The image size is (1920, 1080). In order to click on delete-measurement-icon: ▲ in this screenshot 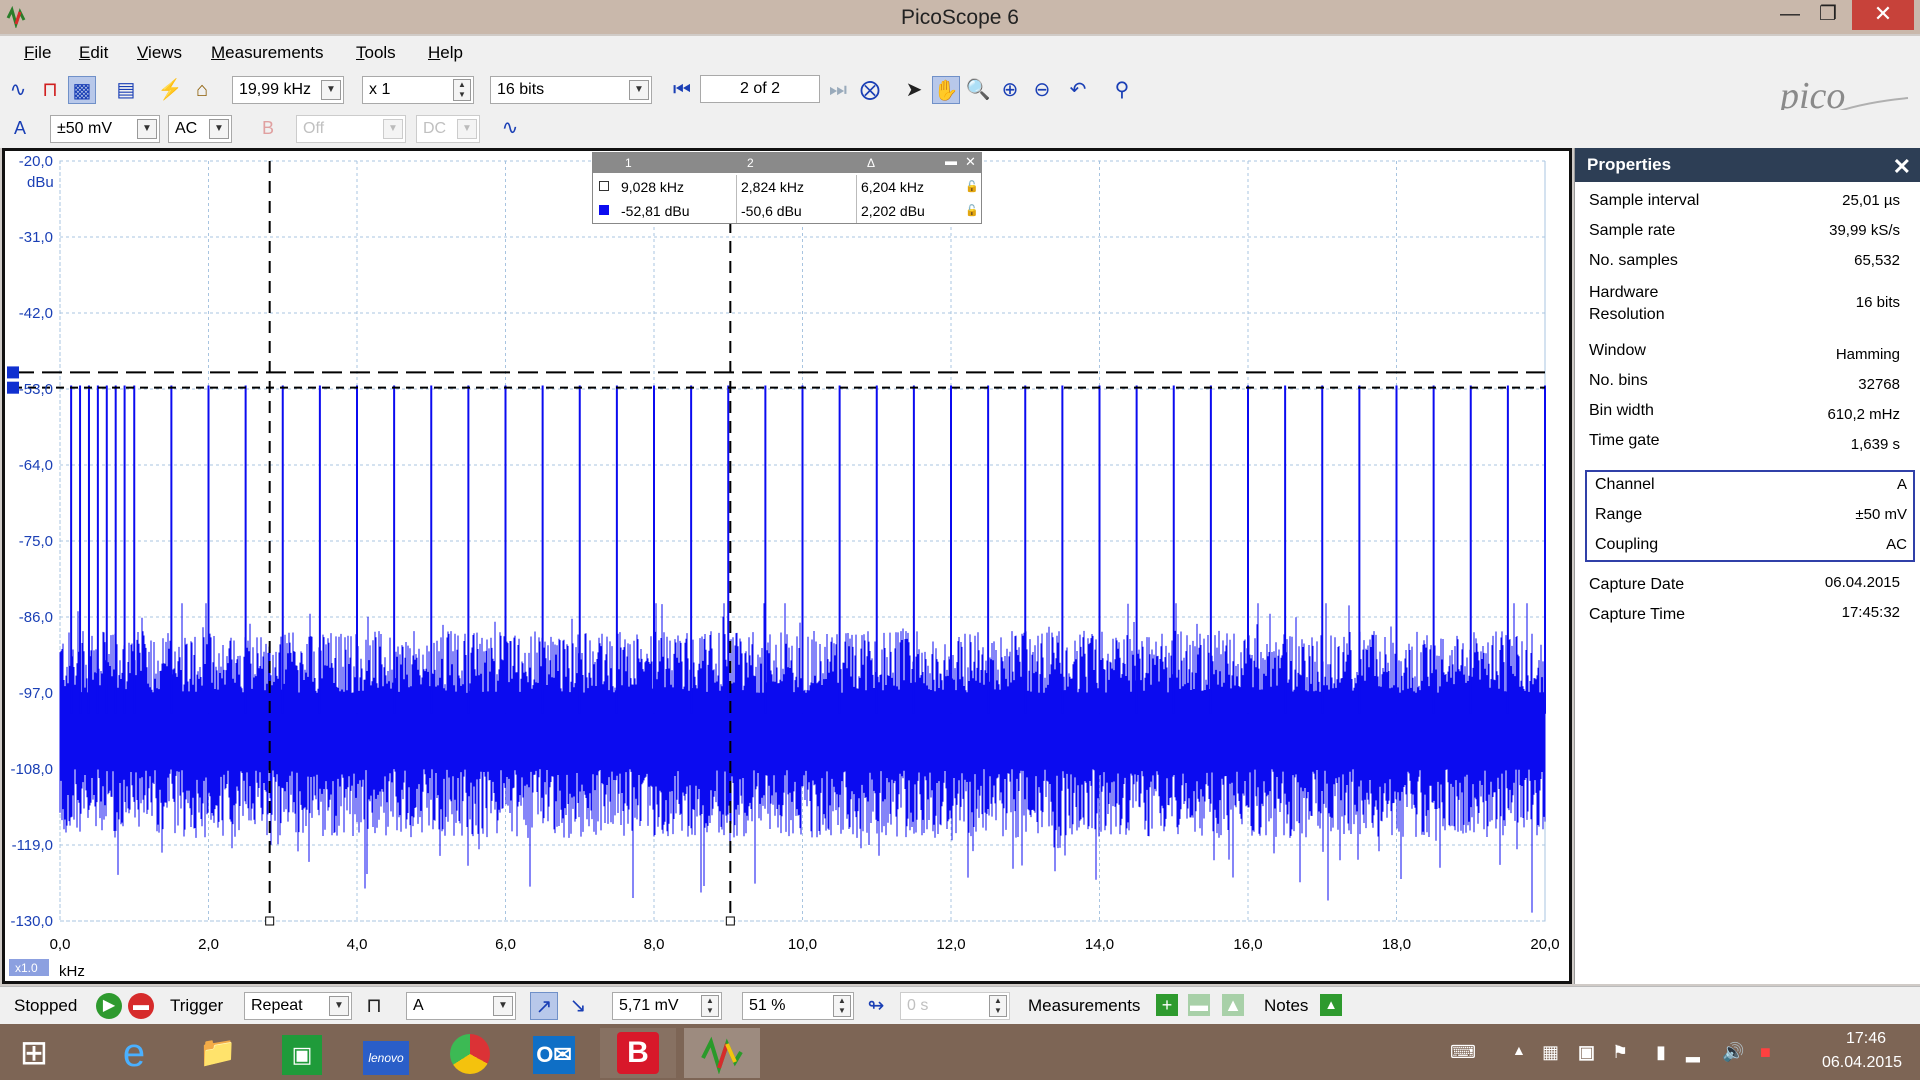, I will do `click(1233, 1005)`.